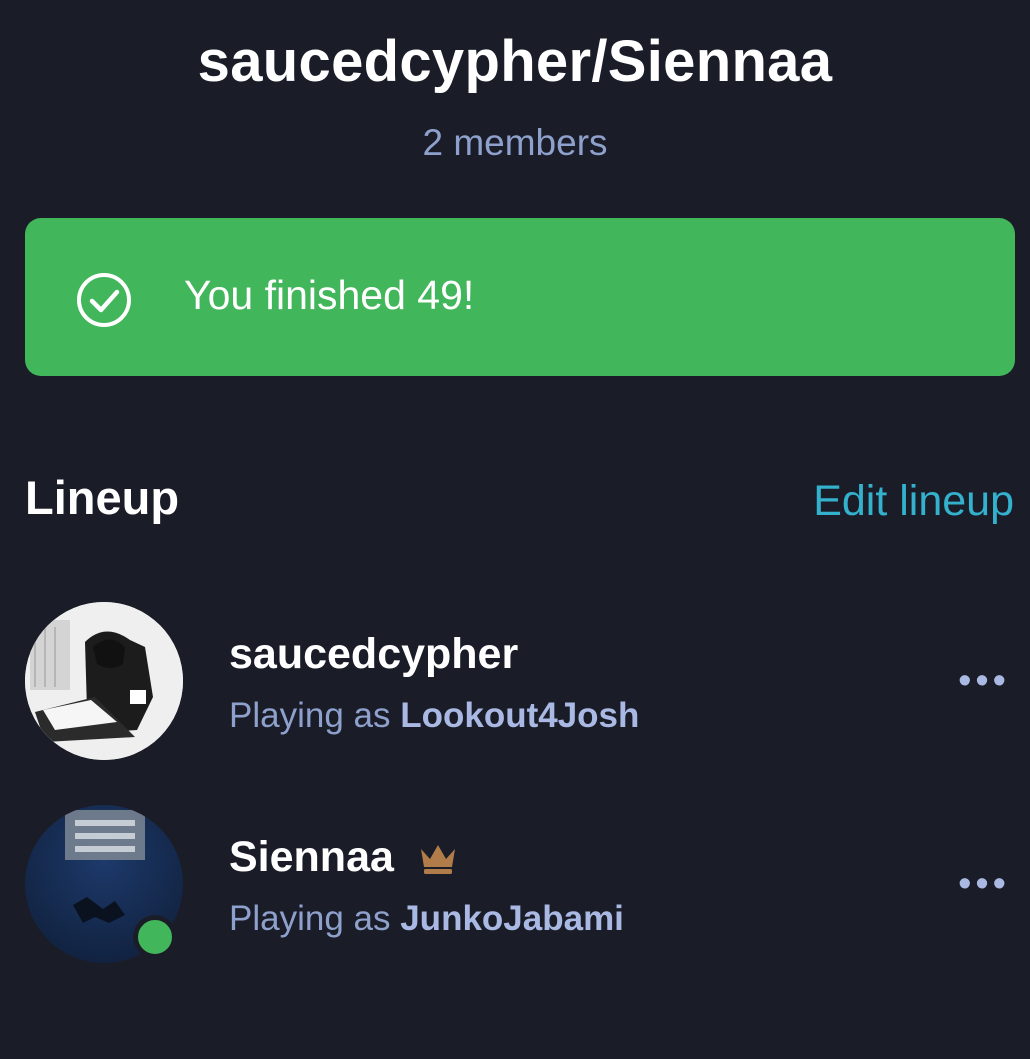 The width and height of the screenshot is (1030, 1059). I want to click on banner-message: You finished 49!, so click(329, 295).